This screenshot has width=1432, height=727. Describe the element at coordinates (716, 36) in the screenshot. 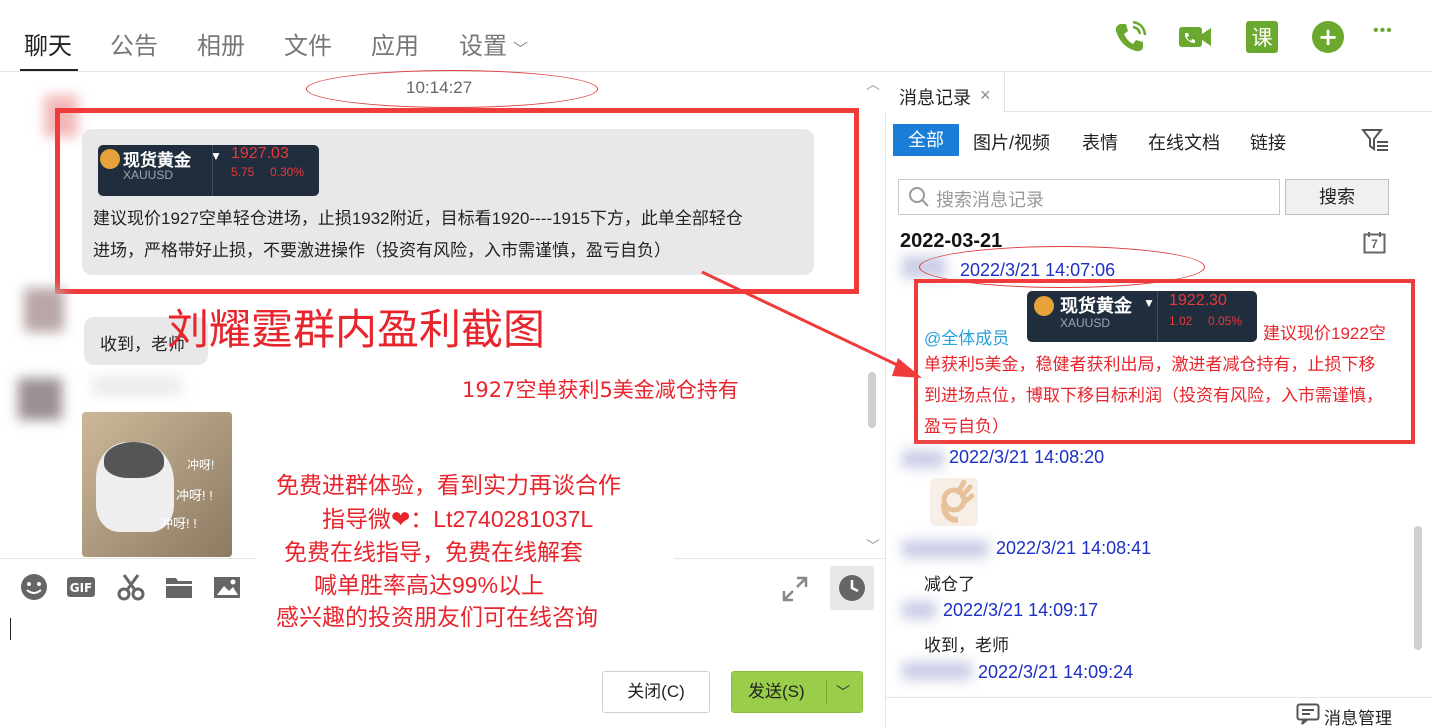

I see `top-bar: 聊天 公告 相册 文件 应用 设置 ﹀ 课 + •••` at that location.